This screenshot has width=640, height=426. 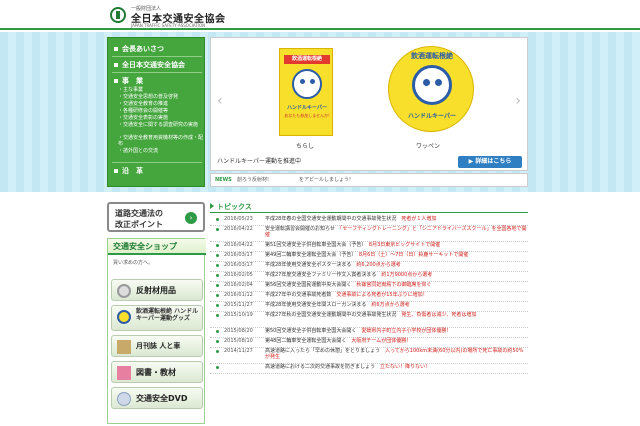 What do you see at coordinates (128, 171) in the screenshot?
I see `nav-item-history: 沿 革` at bounding box center [128, 171].